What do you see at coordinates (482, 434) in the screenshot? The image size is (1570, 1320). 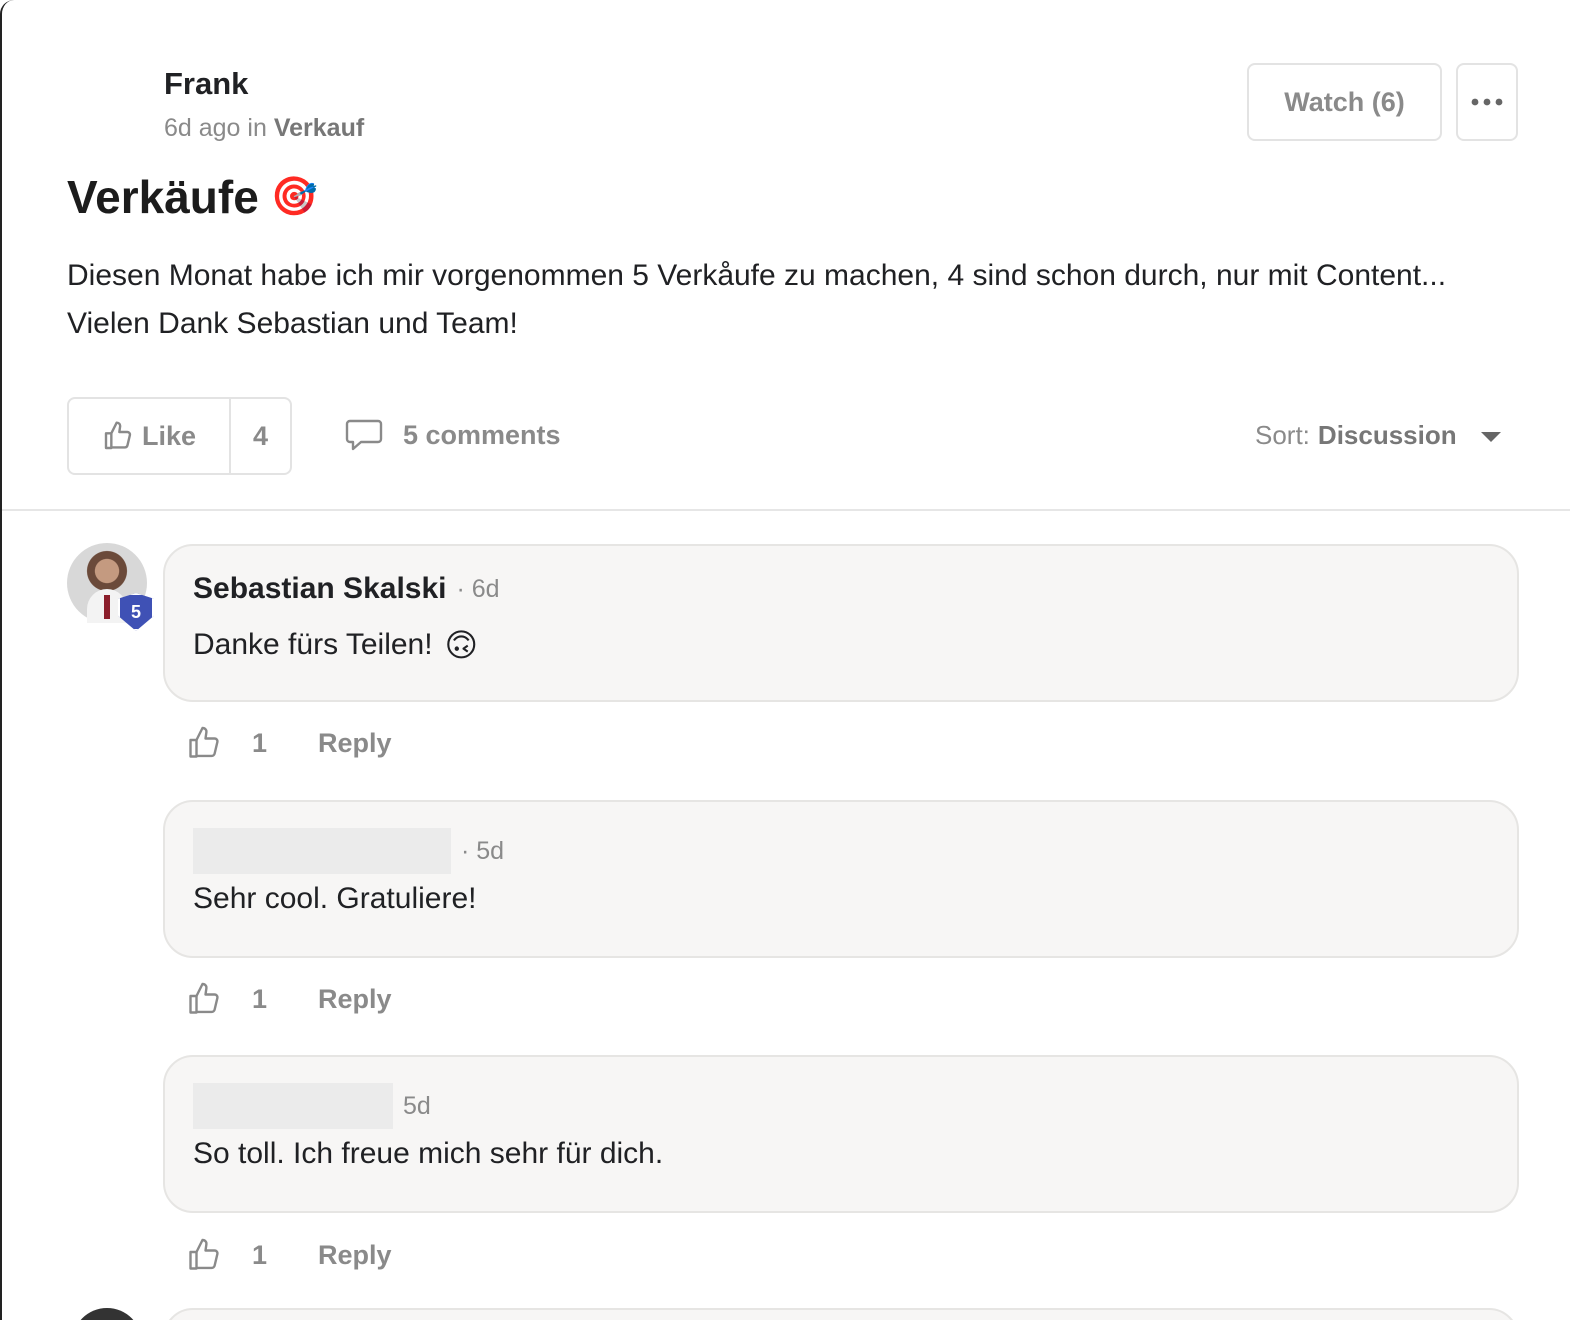 I see `comments-count-label: 5 comments` at bounding box center [482, 434].